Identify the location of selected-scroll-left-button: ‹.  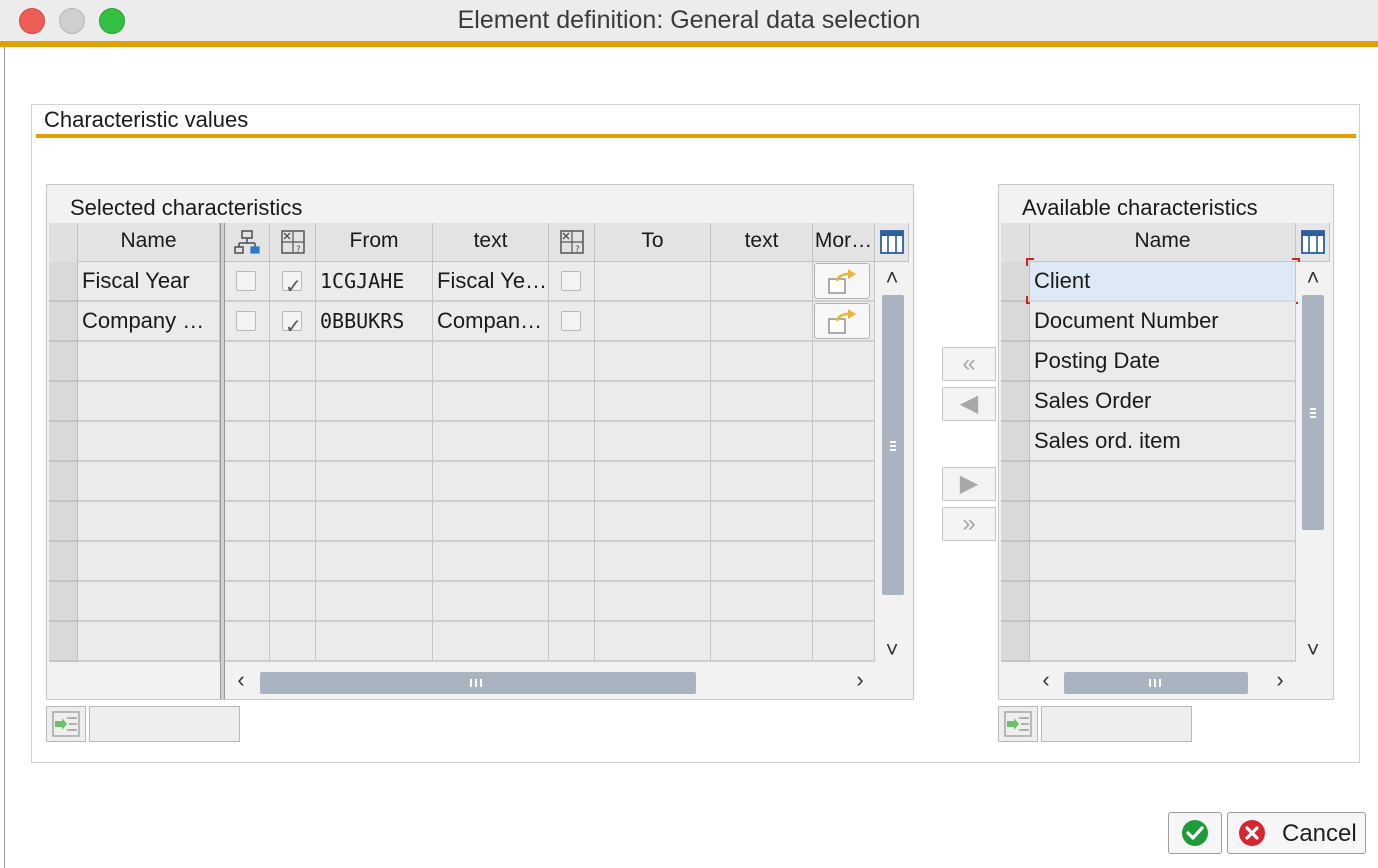
(241, 680).